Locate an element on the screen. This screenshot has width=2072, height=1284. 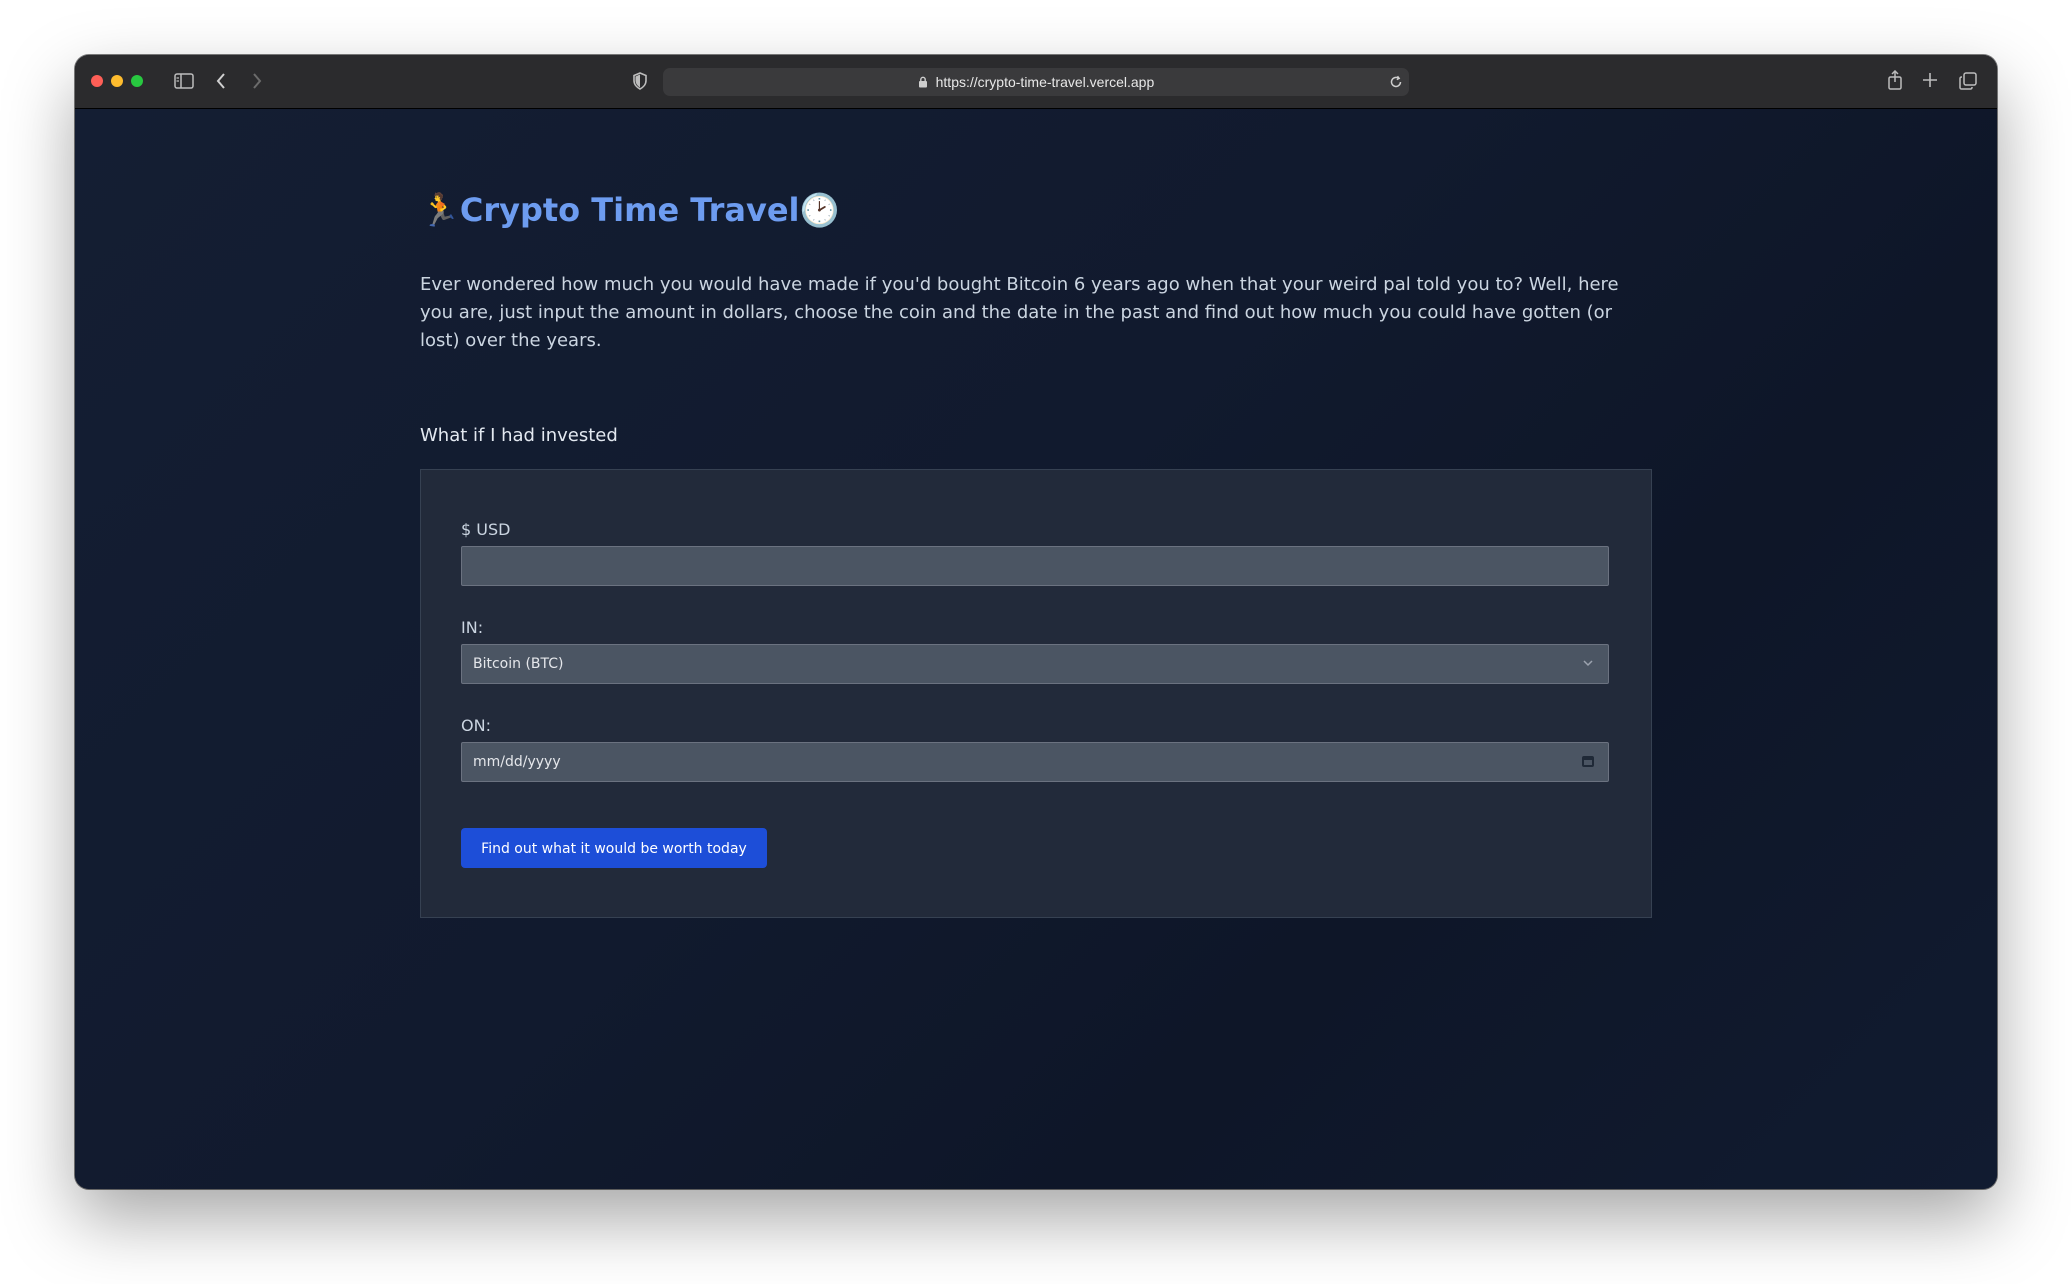
lock-icon is located at coordinates (927, 82).